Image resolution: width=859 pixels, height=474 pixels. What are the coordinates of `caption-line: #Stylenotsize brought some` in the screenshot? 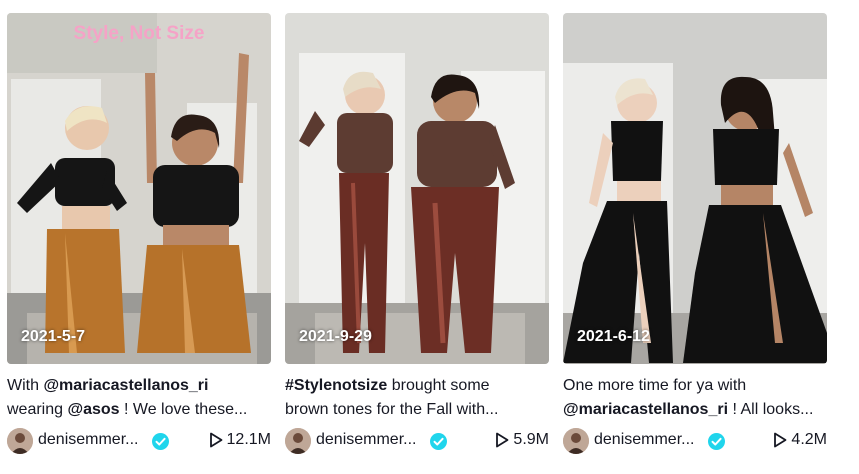 It's located at (417, 386).